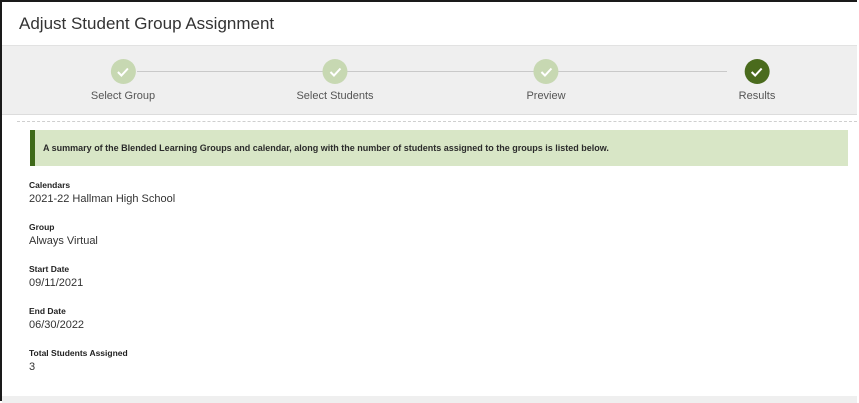 This screenshot has width=859, height=403. I want to click on field-end-date: End Date 06/30/2022, so click(56, 318).